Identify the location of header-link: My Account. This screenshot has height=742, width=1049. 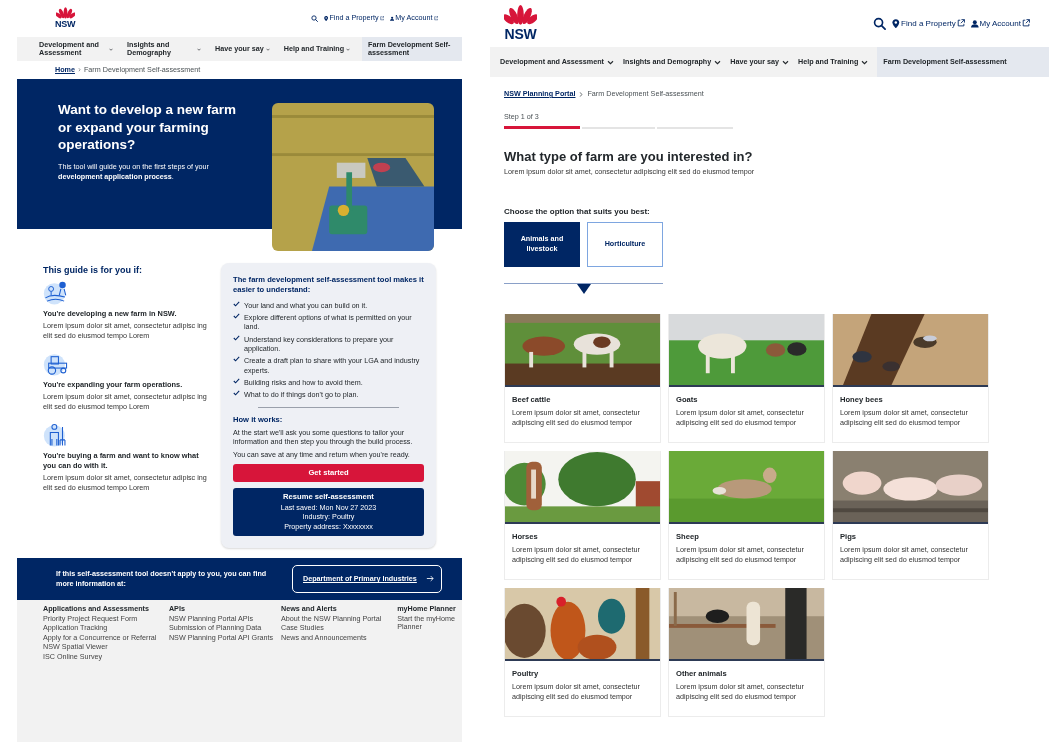
(1000, 23).